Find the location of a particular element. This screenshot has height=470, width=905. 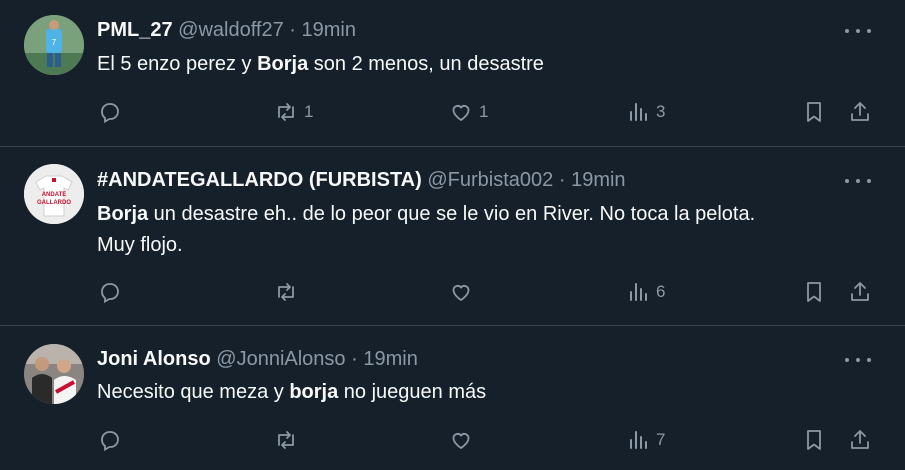

svg-text: GALLARDO is located at coordinates (54, 203).